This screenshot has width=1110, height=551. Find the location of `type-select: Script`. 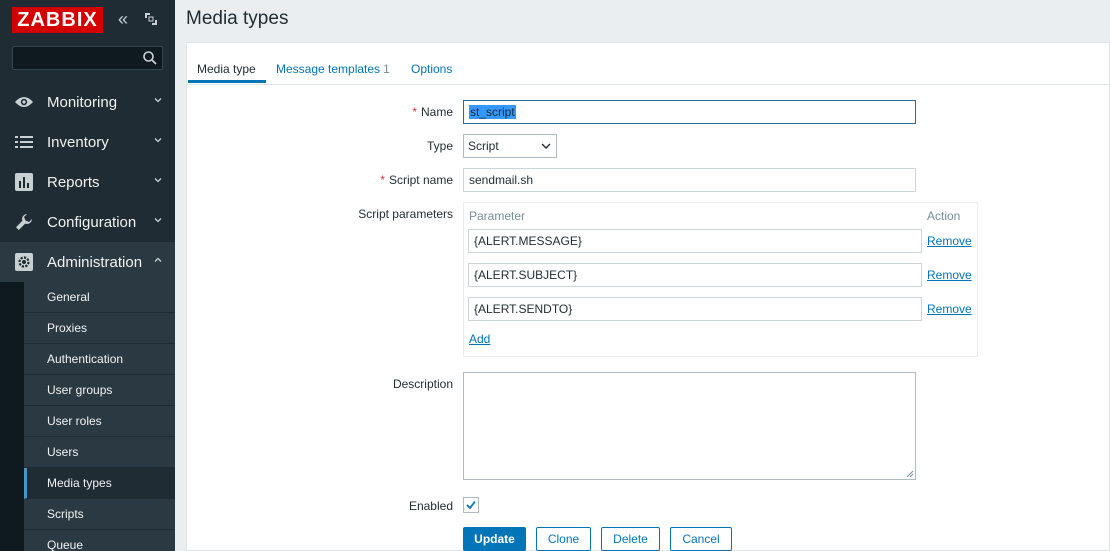

type-select: Script is located at coordinates (510, 146).